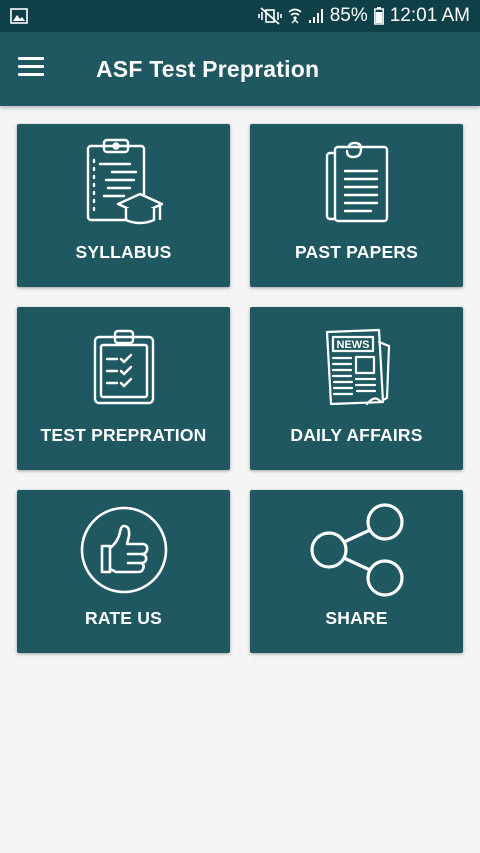  What do you see at coordinates (348, 15) in the screenshot?
I see `battery-percent: 85%` at bounding box center [348, 15].